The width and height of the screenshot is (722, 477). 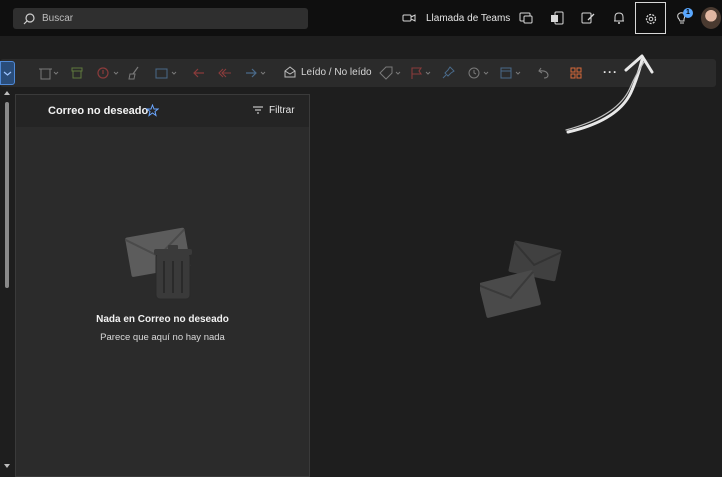 I want to click on scroll-up-arrow-icon, so click(x=7, y=93).